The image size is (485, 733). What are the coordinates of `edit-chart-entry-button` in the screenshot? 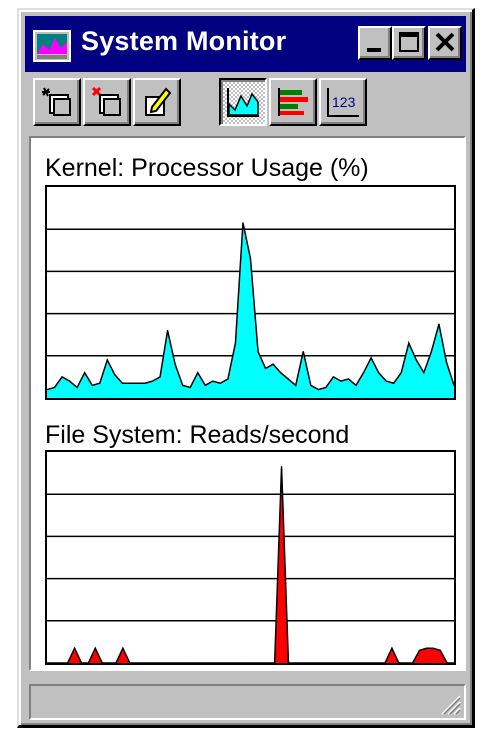 It's located at (157, 102).